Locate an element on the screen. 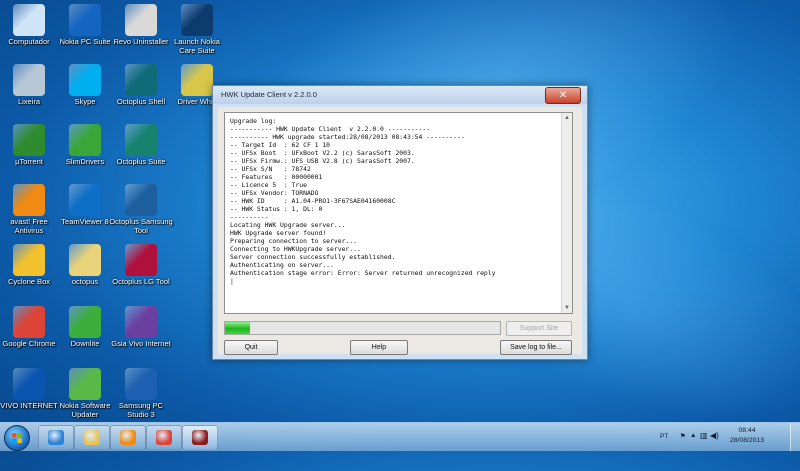 The width and height of the screenshot is (800, 471). desktop-icon-octoplus: Octoplus LG Tool is located at coordinates (141, 265).